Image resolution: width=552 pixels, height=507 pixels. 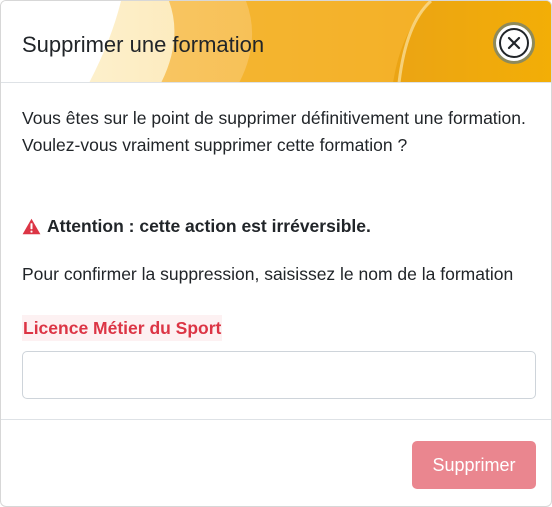 I want to click on modal-title: Supprimer une formation, so click(x=143, y=44).